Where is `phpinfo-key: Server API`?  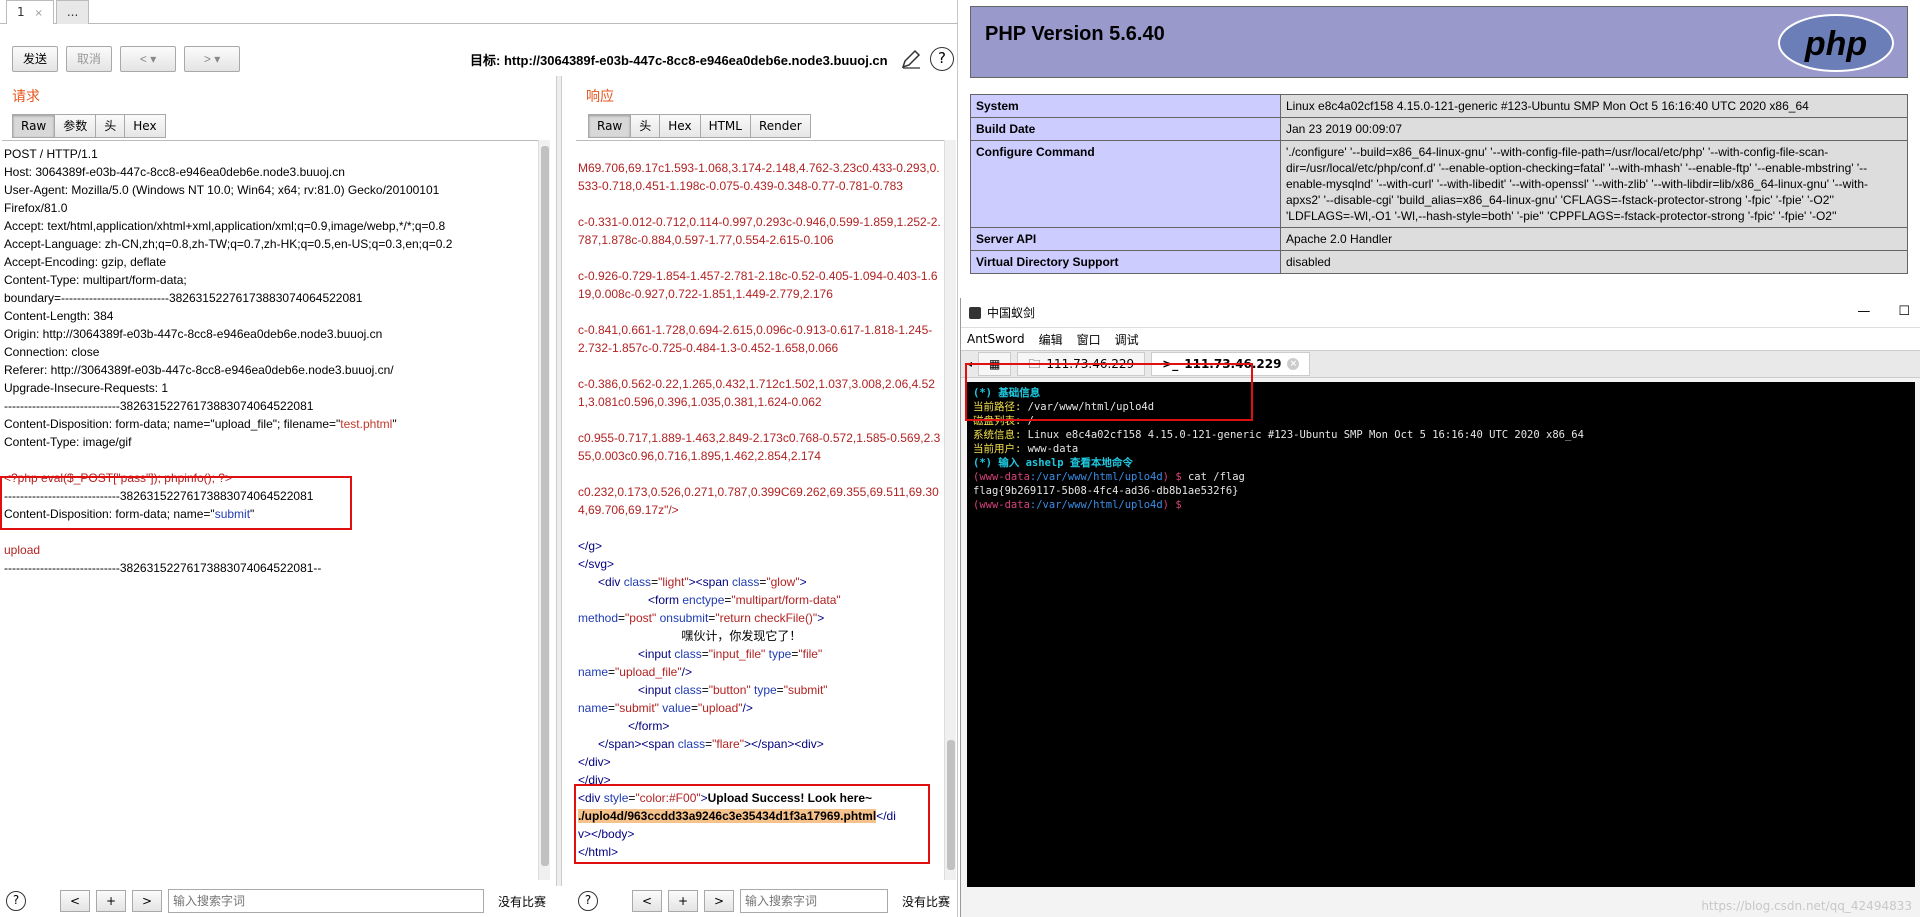 phpinfo-key: Server API is located at coordinates (1125, 239).